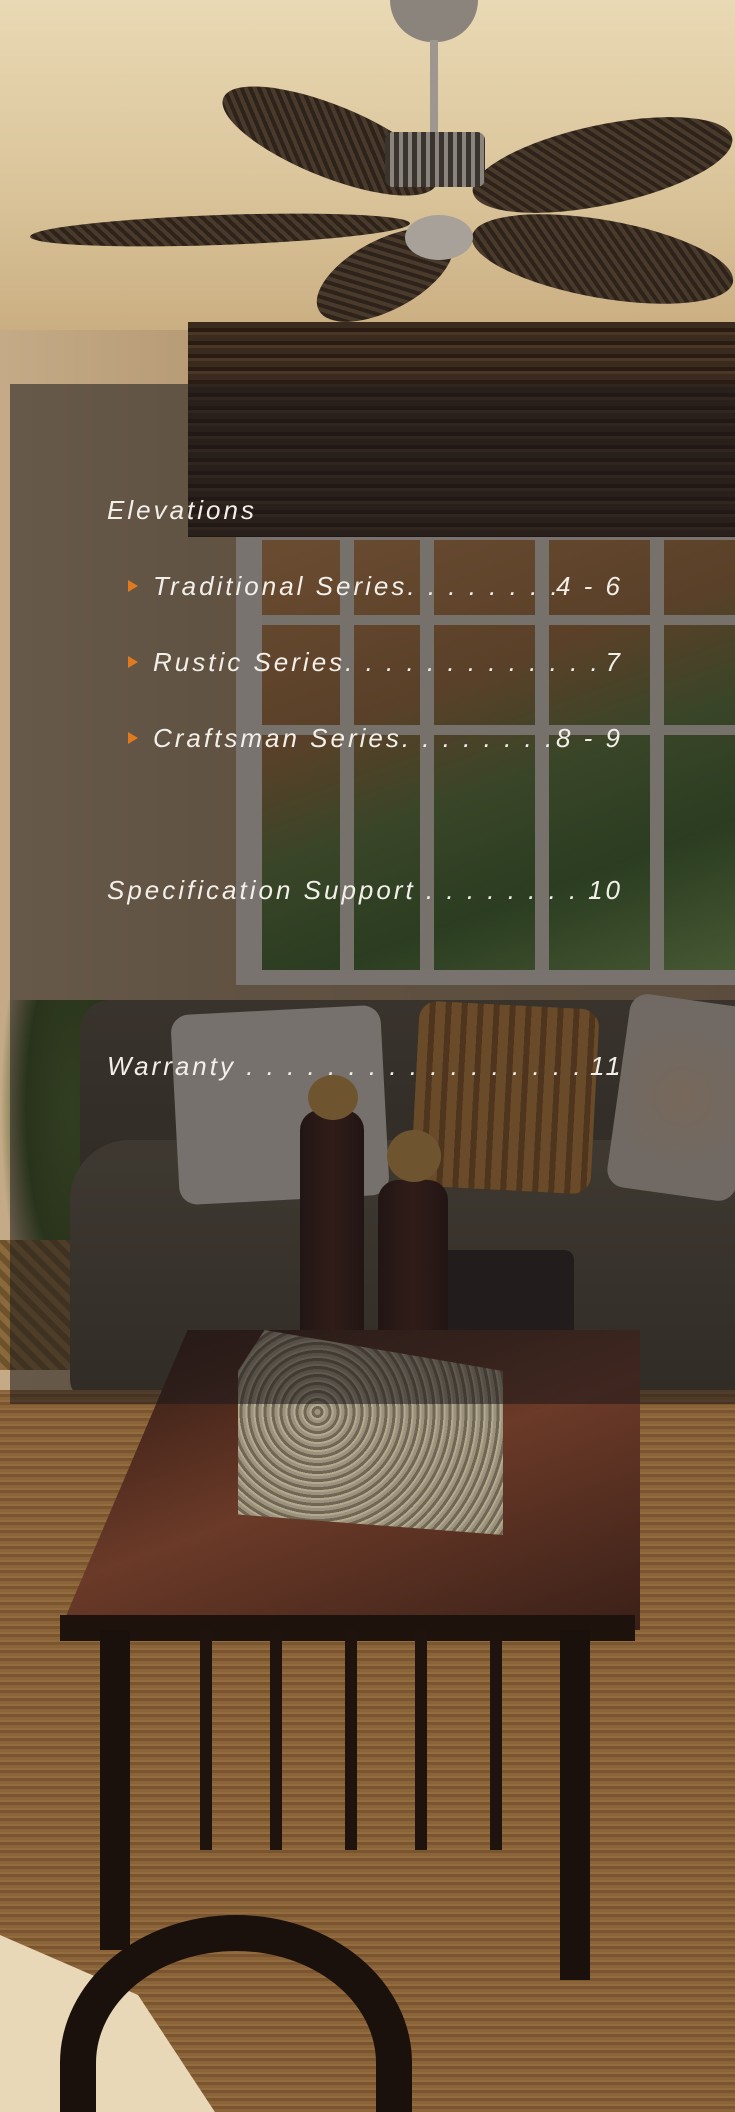 Image resolution: width=735 pixels, height=2112 pixels. Describe the element at coordinates (354, 738) in the screenshot. I see `toc-label: Craftsman Series. . . . . . . .` at that location.